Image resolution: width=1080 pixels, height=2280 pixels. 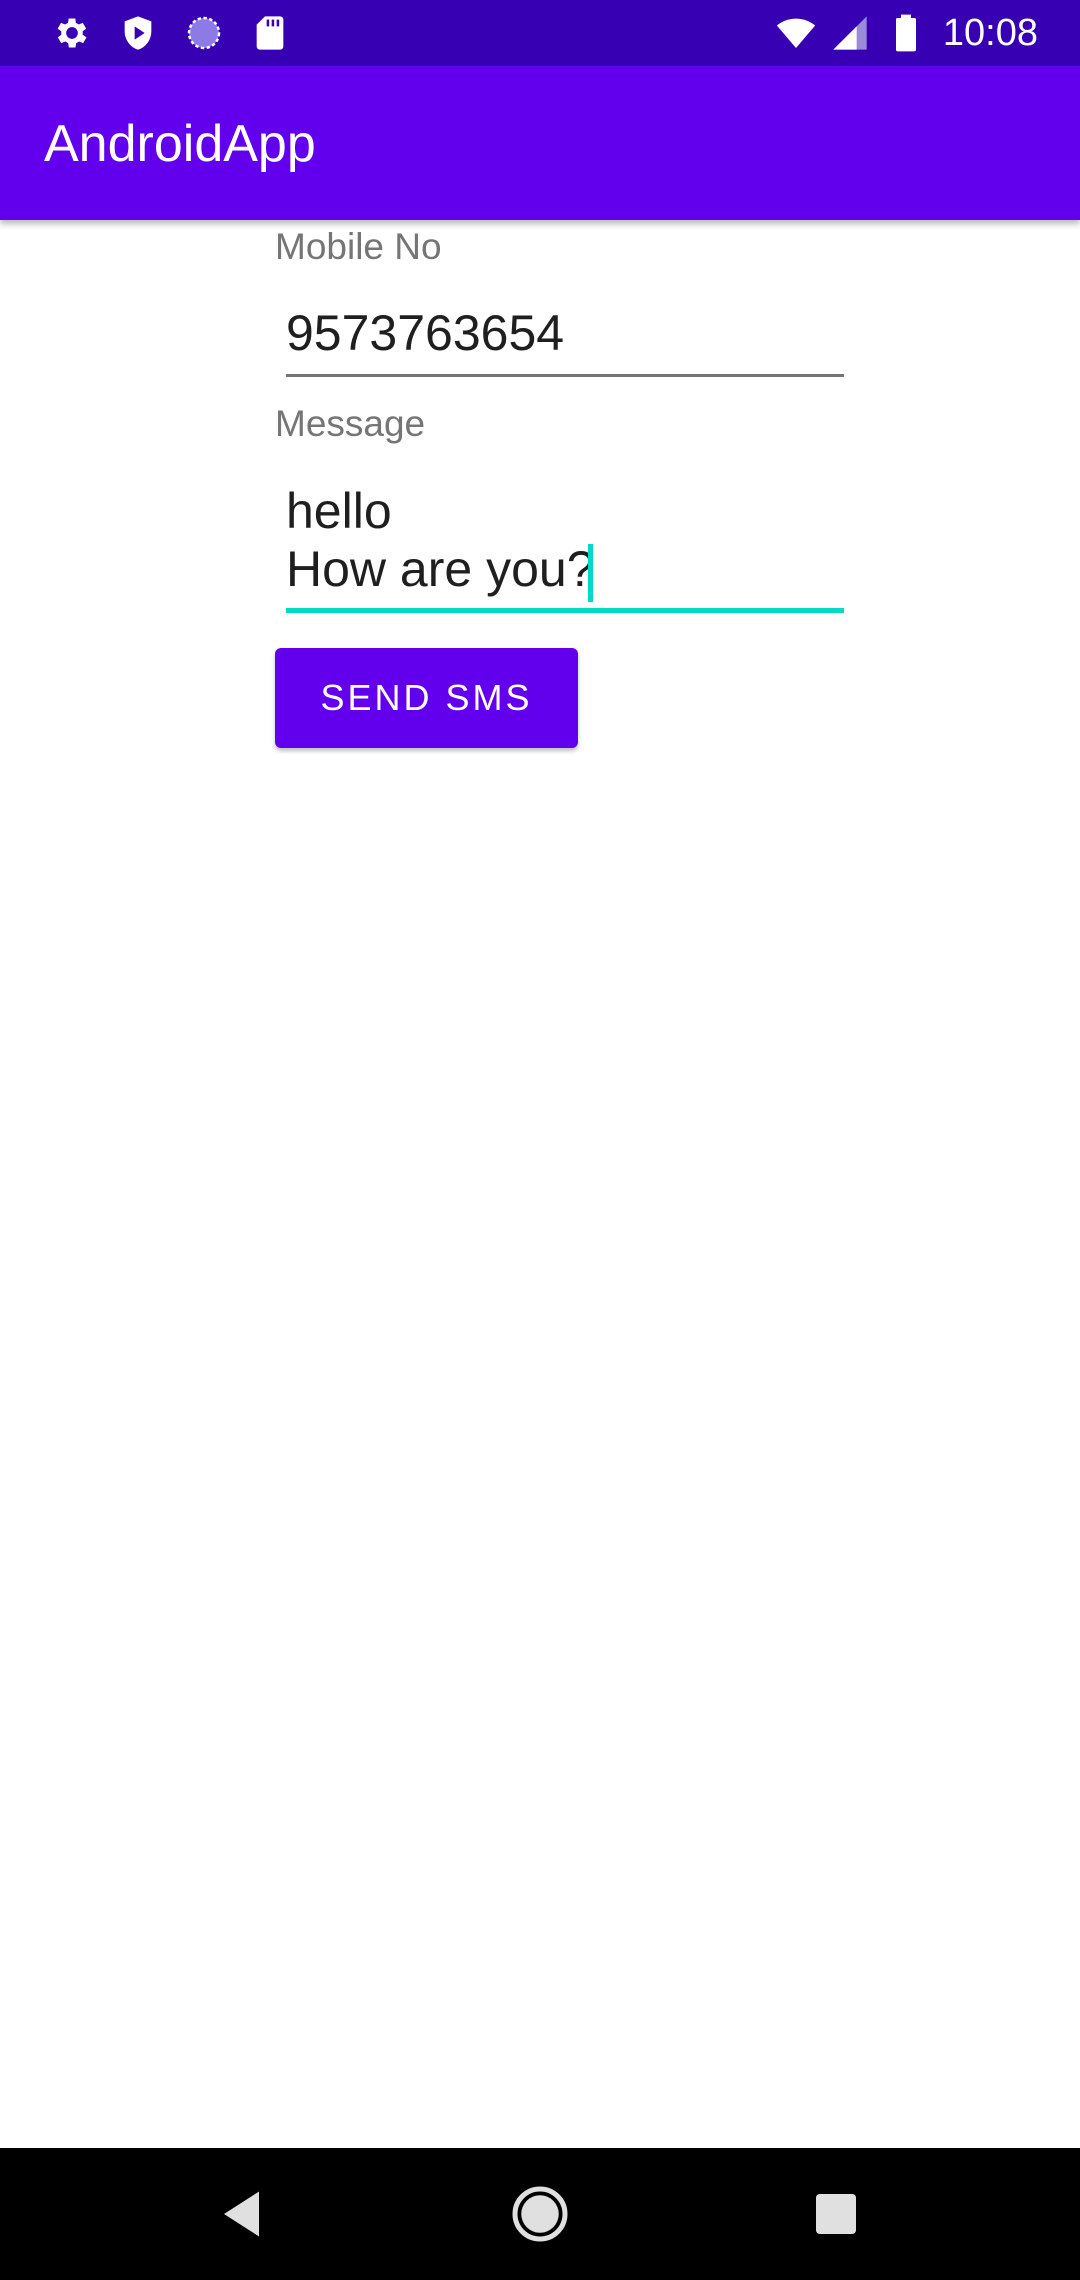 I want to click on message-label: Message, so click(x=350, y=423).